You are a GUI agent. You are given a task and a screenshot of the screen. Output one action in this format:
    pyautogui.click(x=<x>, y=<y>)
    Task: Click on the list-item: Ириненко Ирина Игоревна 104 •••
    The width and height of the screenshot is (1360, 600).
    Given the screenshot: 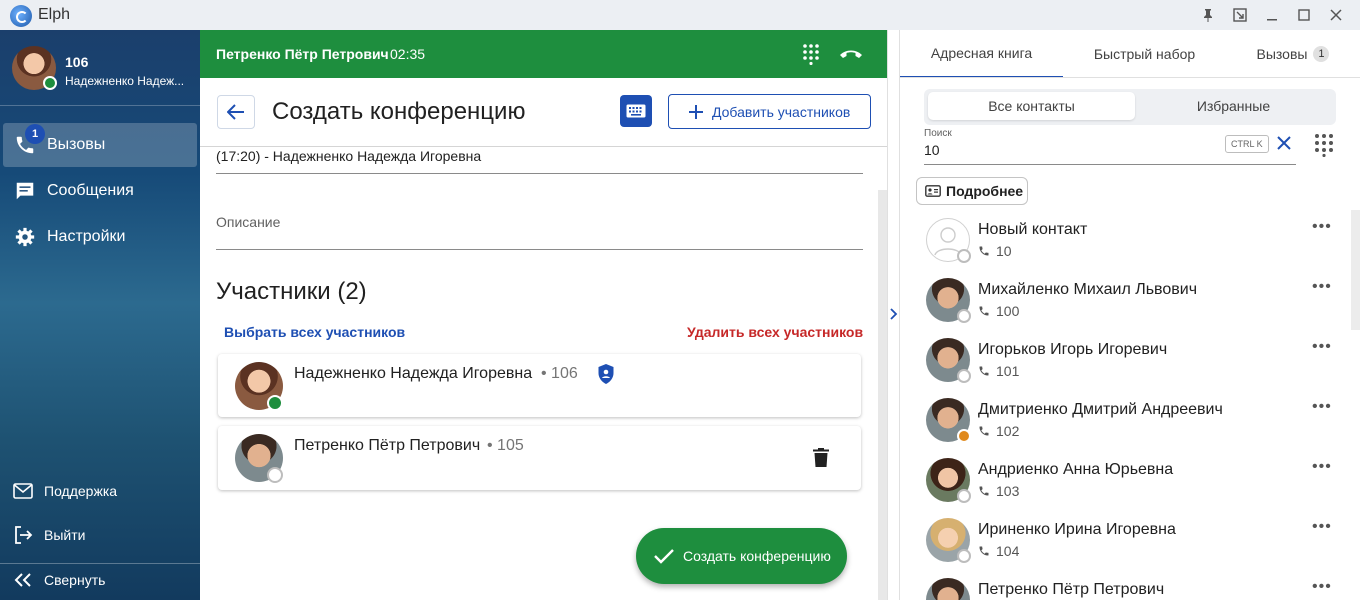 What is the action you would take?
    pyautogui.click(x=1120, y=540)
    